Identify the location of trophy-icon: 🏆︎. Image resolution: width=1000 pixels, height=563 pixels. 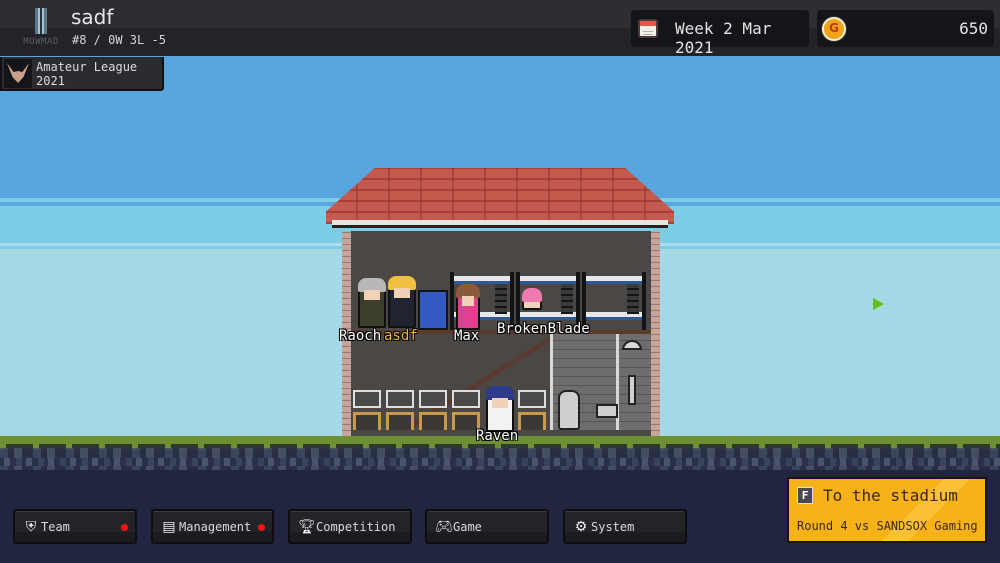
(307, 527).